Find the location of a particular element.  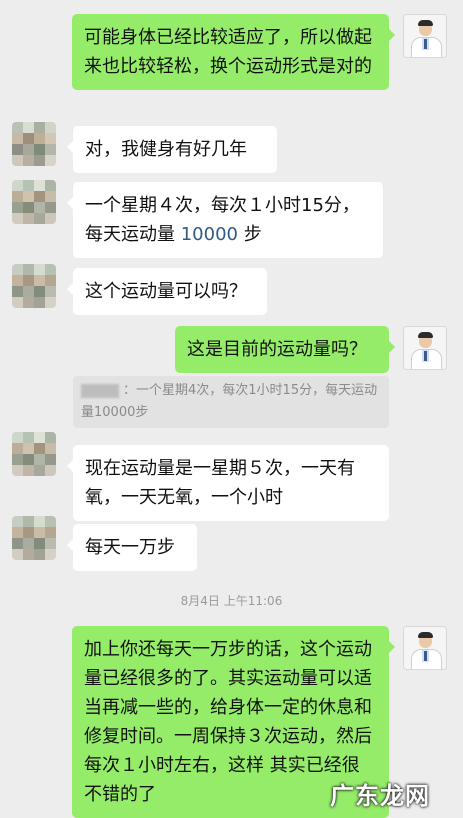

watermark: 广东龙网 is located at coordinates (380, 795).